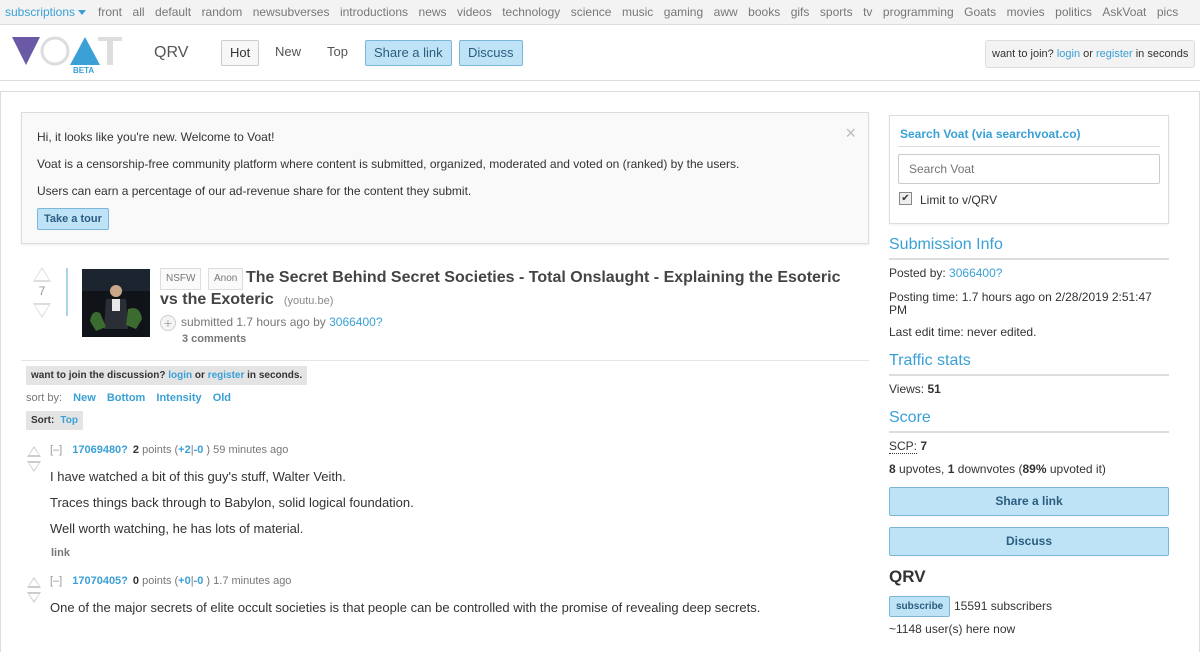 This screenshot has width=1200, height=652. I want to click on upvoted-label: upvoted it), so click(1077, 469).